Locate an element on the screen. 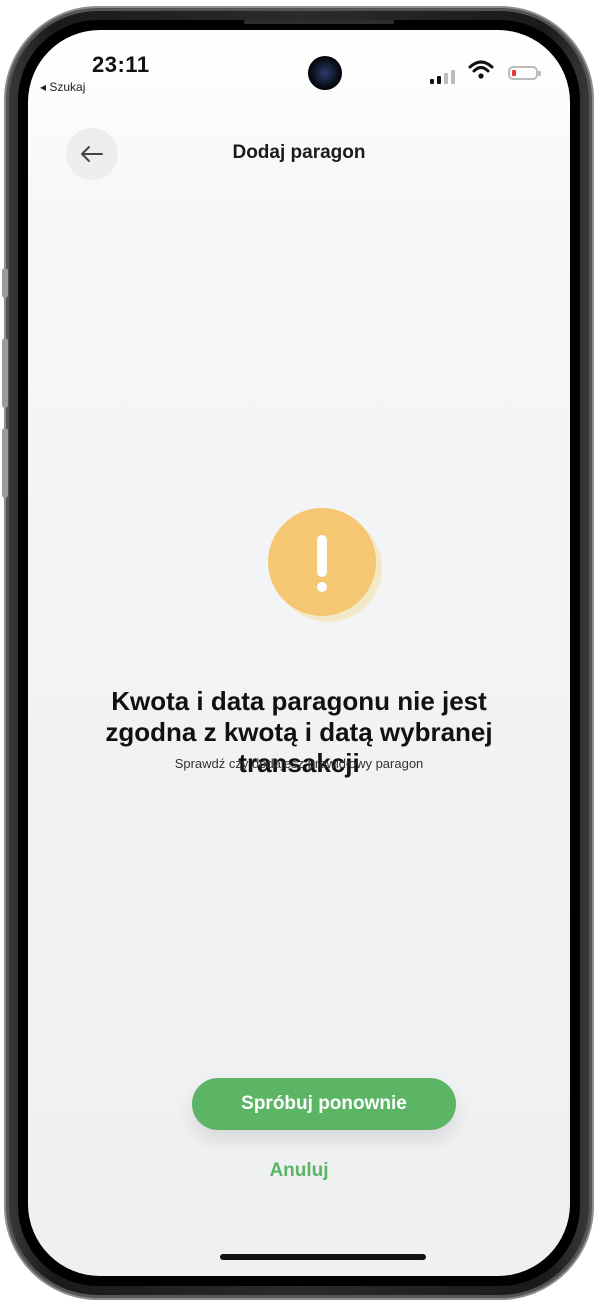  front-camera is located at coordinates (325, 73).